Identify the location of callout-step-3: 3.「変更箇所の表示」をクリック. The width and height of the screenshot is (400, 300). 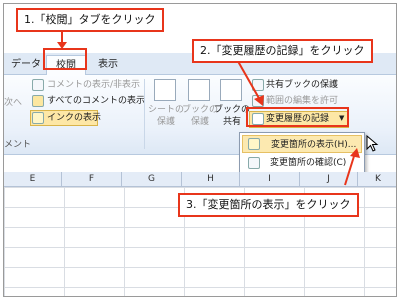
(268, 205).